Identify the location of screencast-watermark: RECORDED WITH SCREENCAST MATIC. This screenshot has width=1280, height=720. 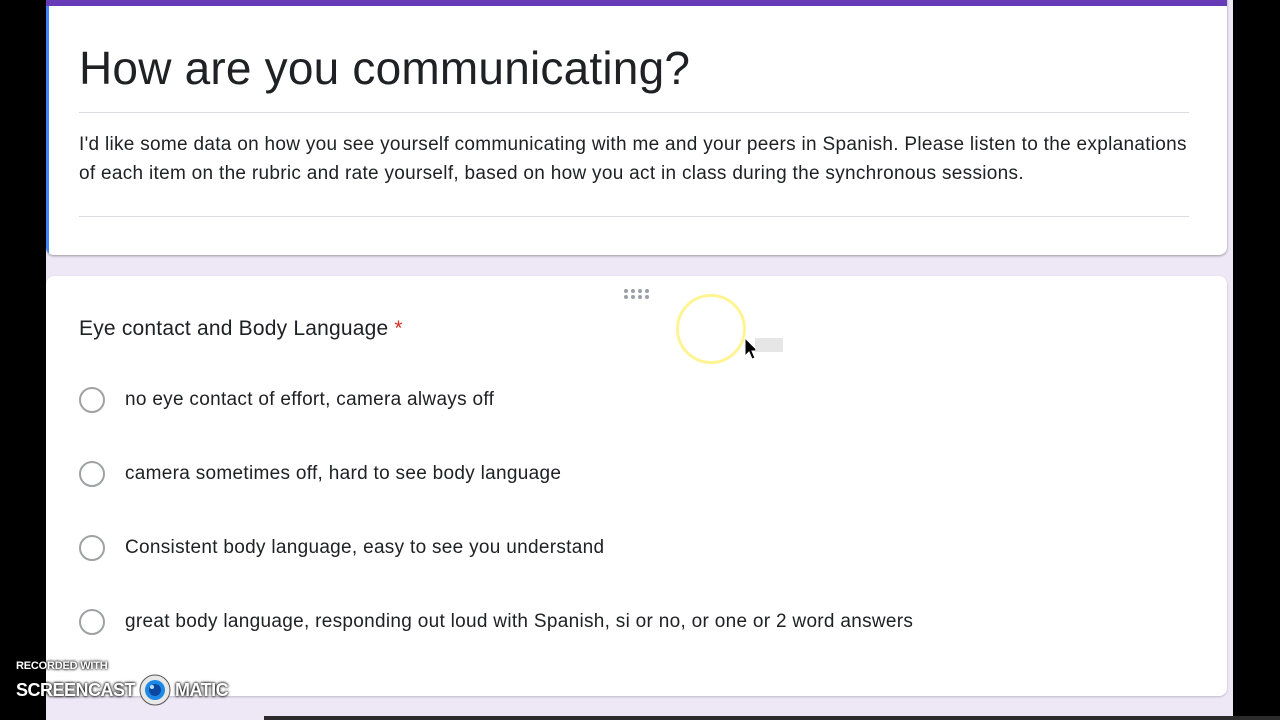
(122, 683).